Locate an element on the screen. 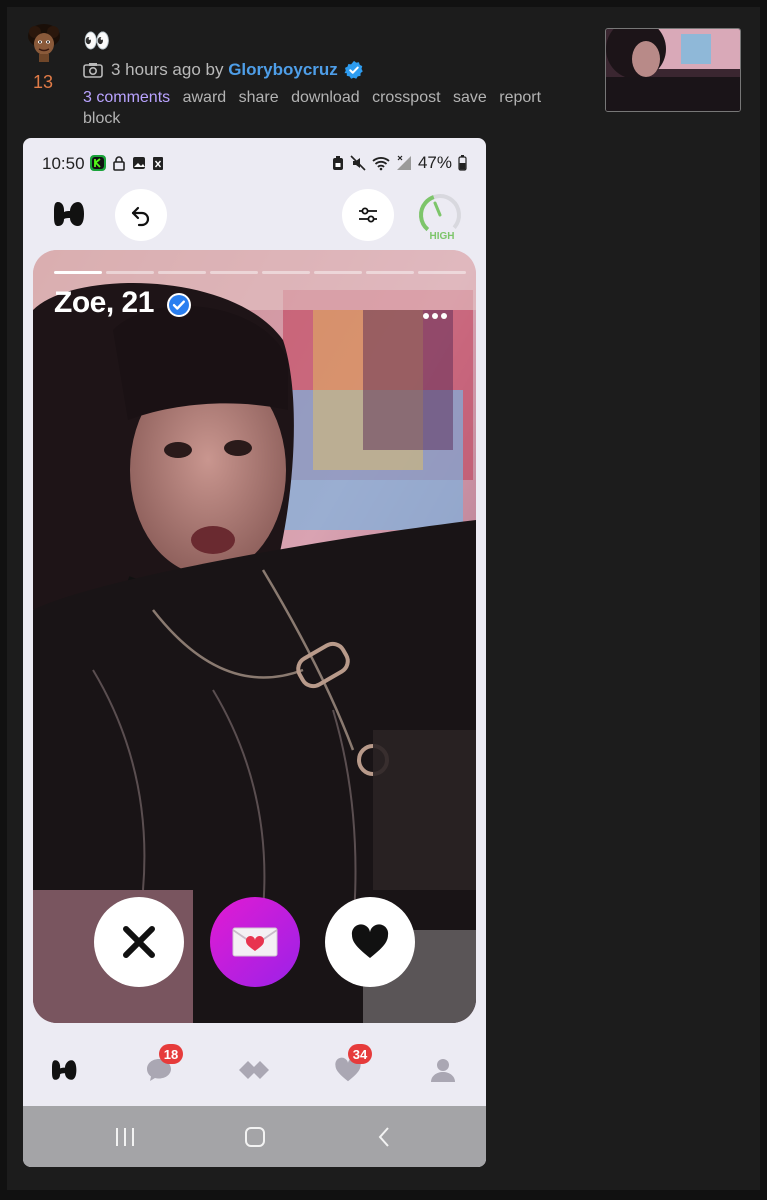 Image resolution: width=767 pixels, height=1200 pixels. sim-icon is located at coordinates (158, 163).